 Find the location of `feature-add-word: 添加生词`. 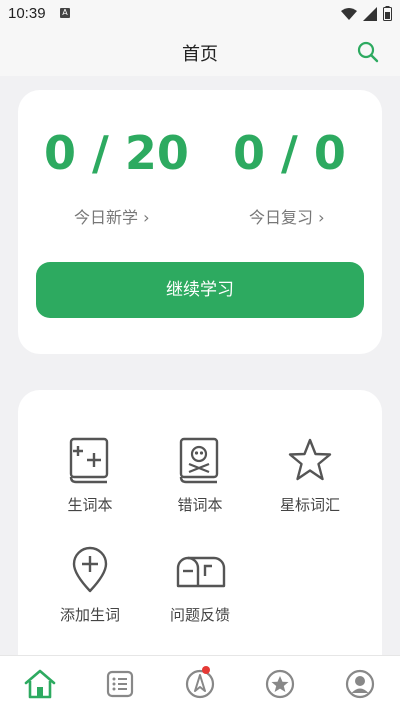

feature-add-word: 添加生词 is located at coordinates (90, 585).